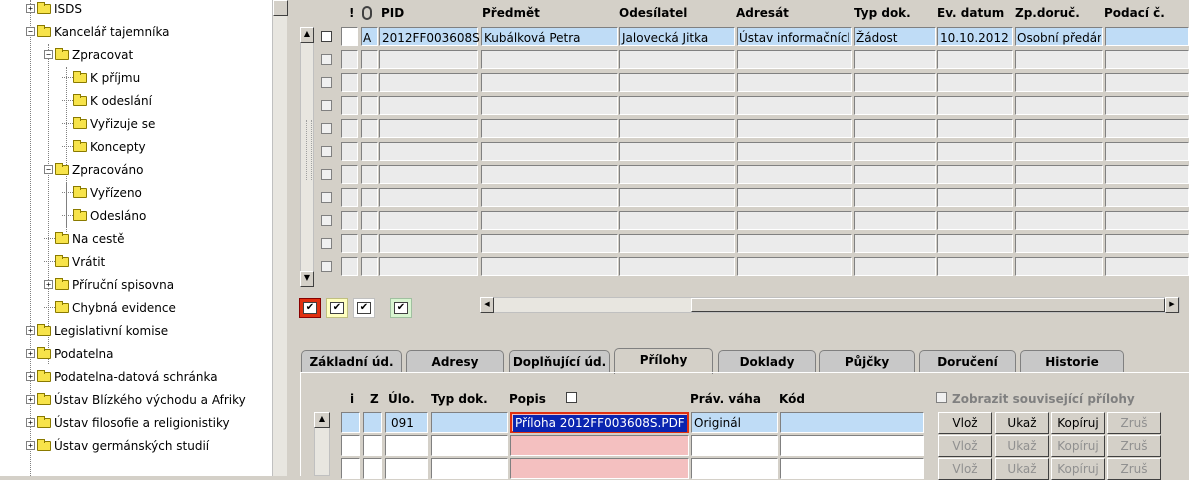 This screenshot has height=480, width=1189. Describe the element at coordinates (122, 376) in the screenshot. I see `tree-item: + Podatelna-datová schránka` at that location.